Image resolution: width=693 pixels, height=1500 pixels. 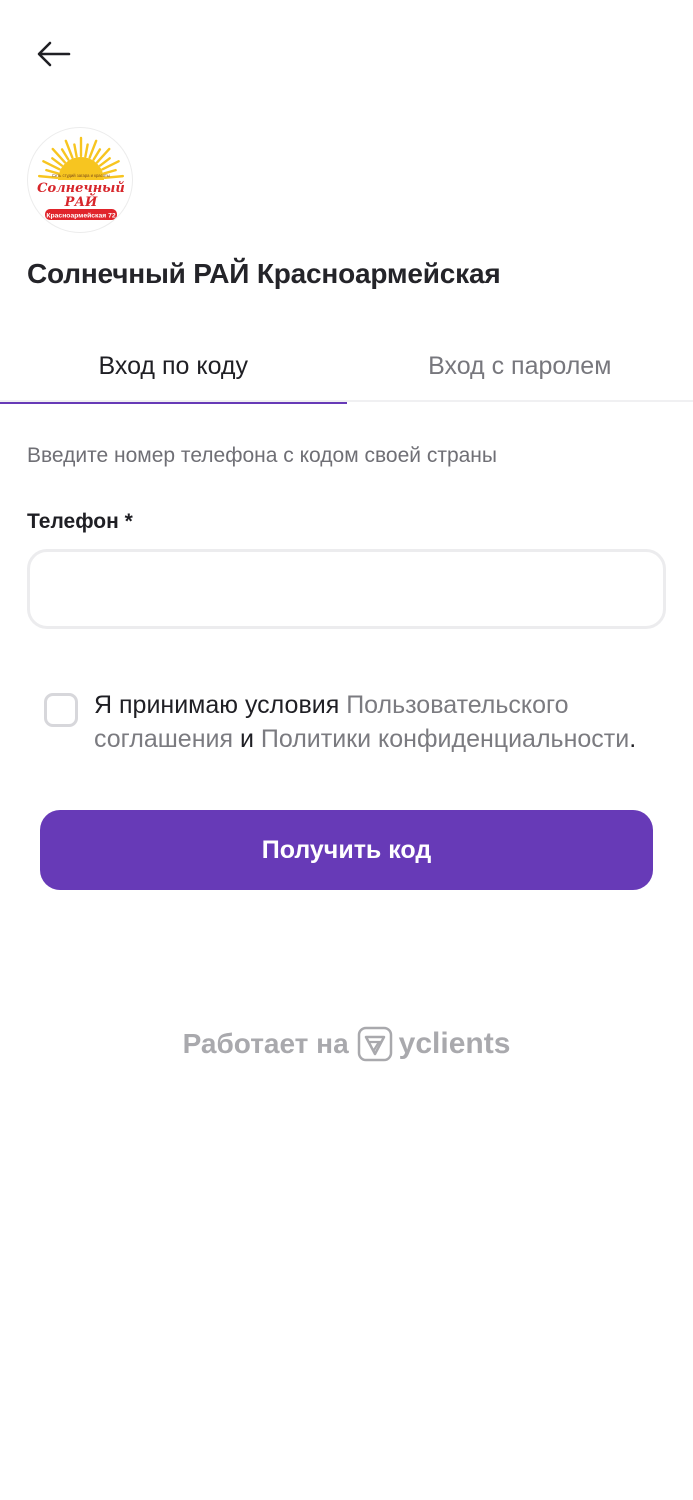 What do you see at coordinates (220, 705) in the screenshot?
I see `consent-prefix: Я принимаю условия` at bounding box center [220, 705].